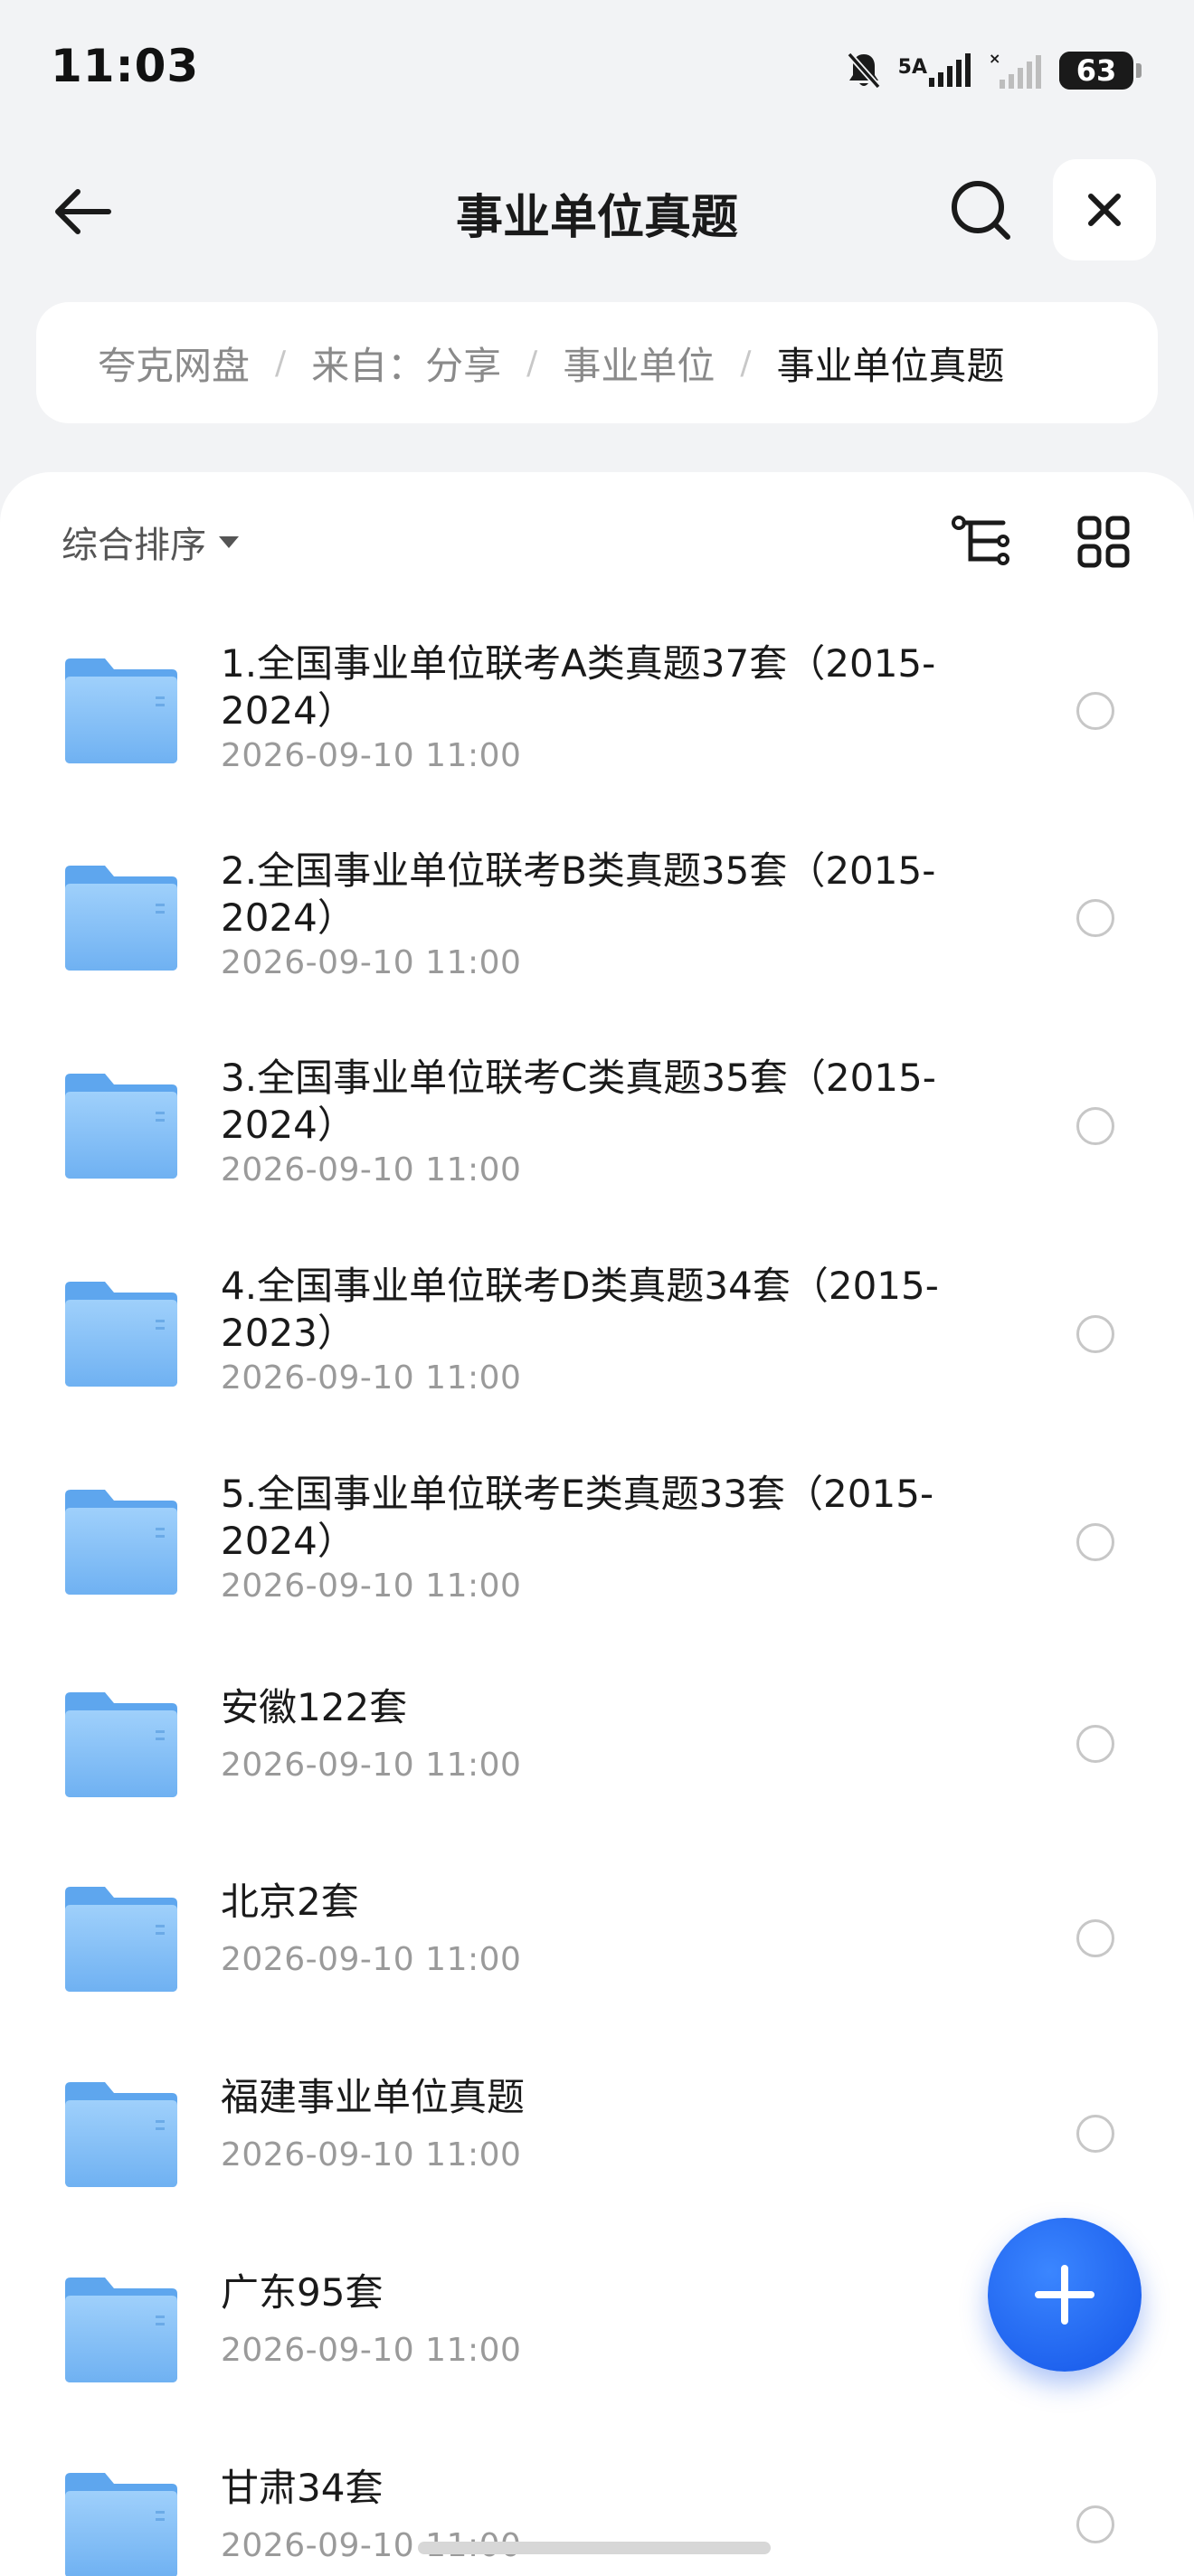  Describe the element at coordinates (890, 365) in the screenshot. I see `breadcrumb-item-current: 事业单位真题` at that location.